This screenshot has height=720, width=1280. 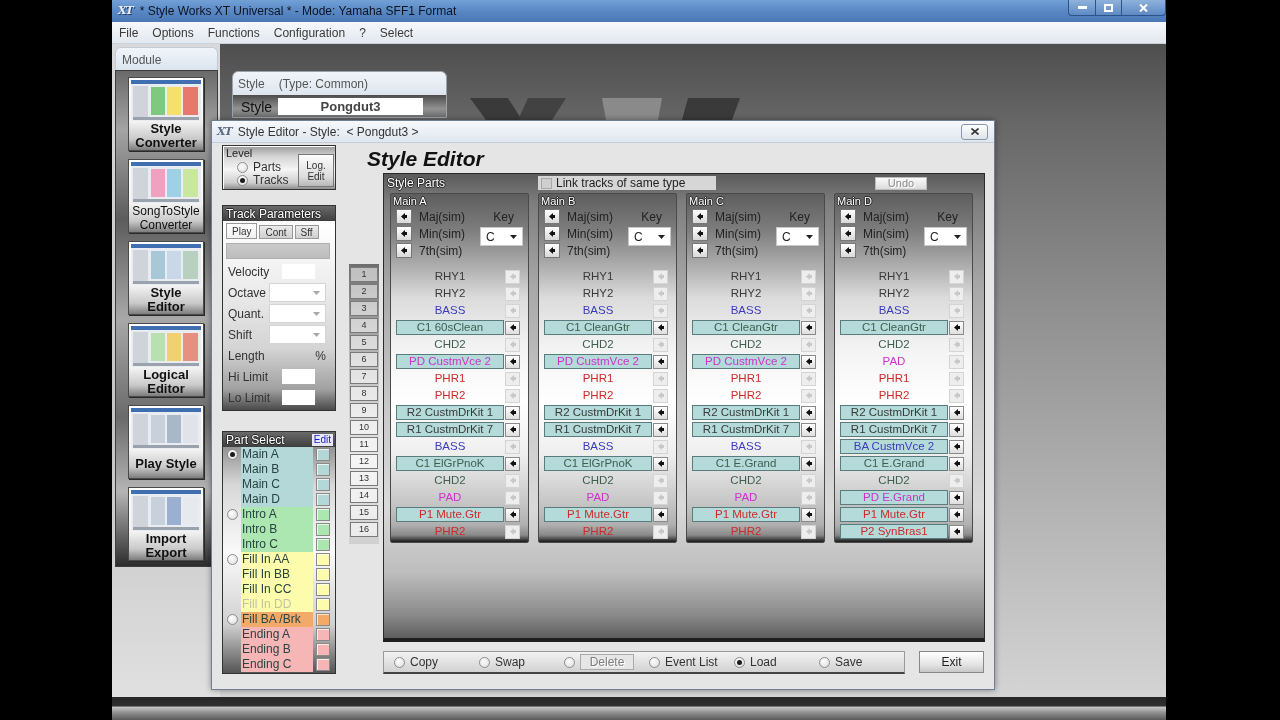 What do you see at coordinates (249, 397) in the screenshot?
I see `field-label: Lo Limit` at bounding box center [249, 397].